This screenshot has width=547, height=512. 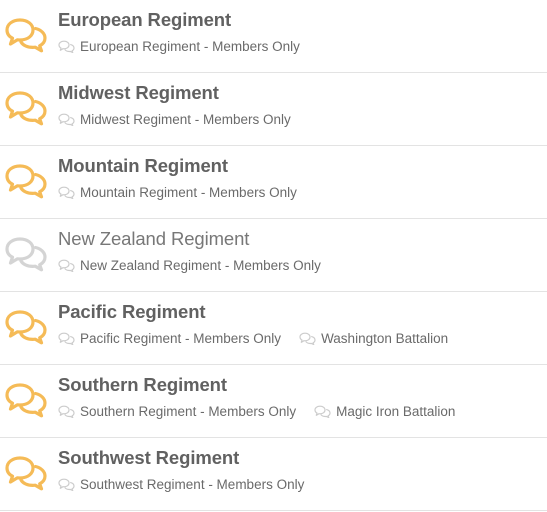 I want to click on subforum-link: Southern Regiment - Members Only, so click(x=177, y=411).